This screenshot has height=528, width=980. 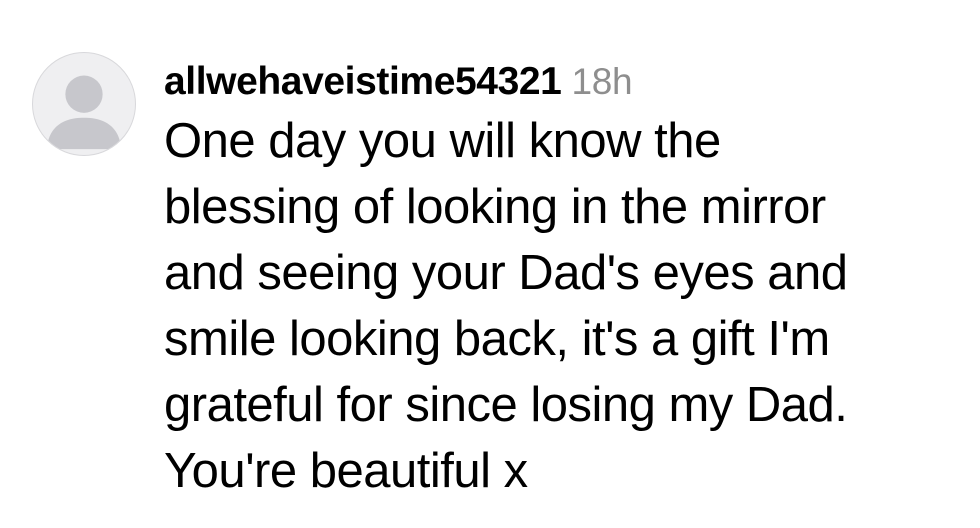 I want to click on comment-text-line: You're beautiful x, so click(x=346, y=471).